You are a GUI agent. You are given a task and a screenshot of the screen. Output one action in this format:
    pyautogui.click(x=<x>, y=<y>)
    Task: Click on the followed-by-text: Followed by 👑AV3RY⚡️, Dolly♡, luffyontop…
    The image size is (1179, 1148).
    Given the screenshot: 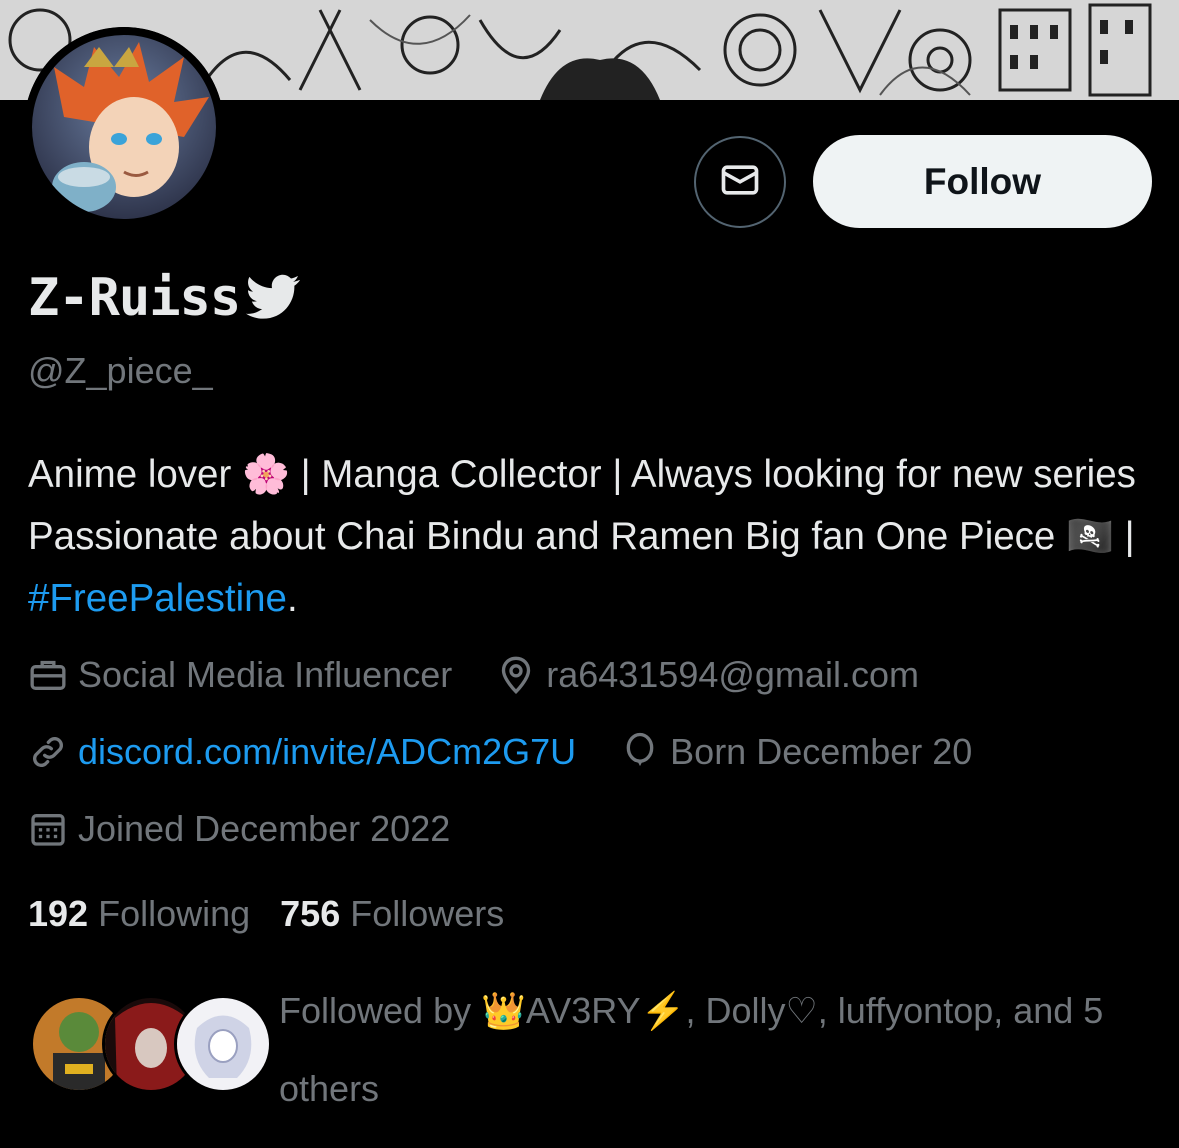 What is the action you would take?
    pyautogui.click(x=719, y=1050)
    